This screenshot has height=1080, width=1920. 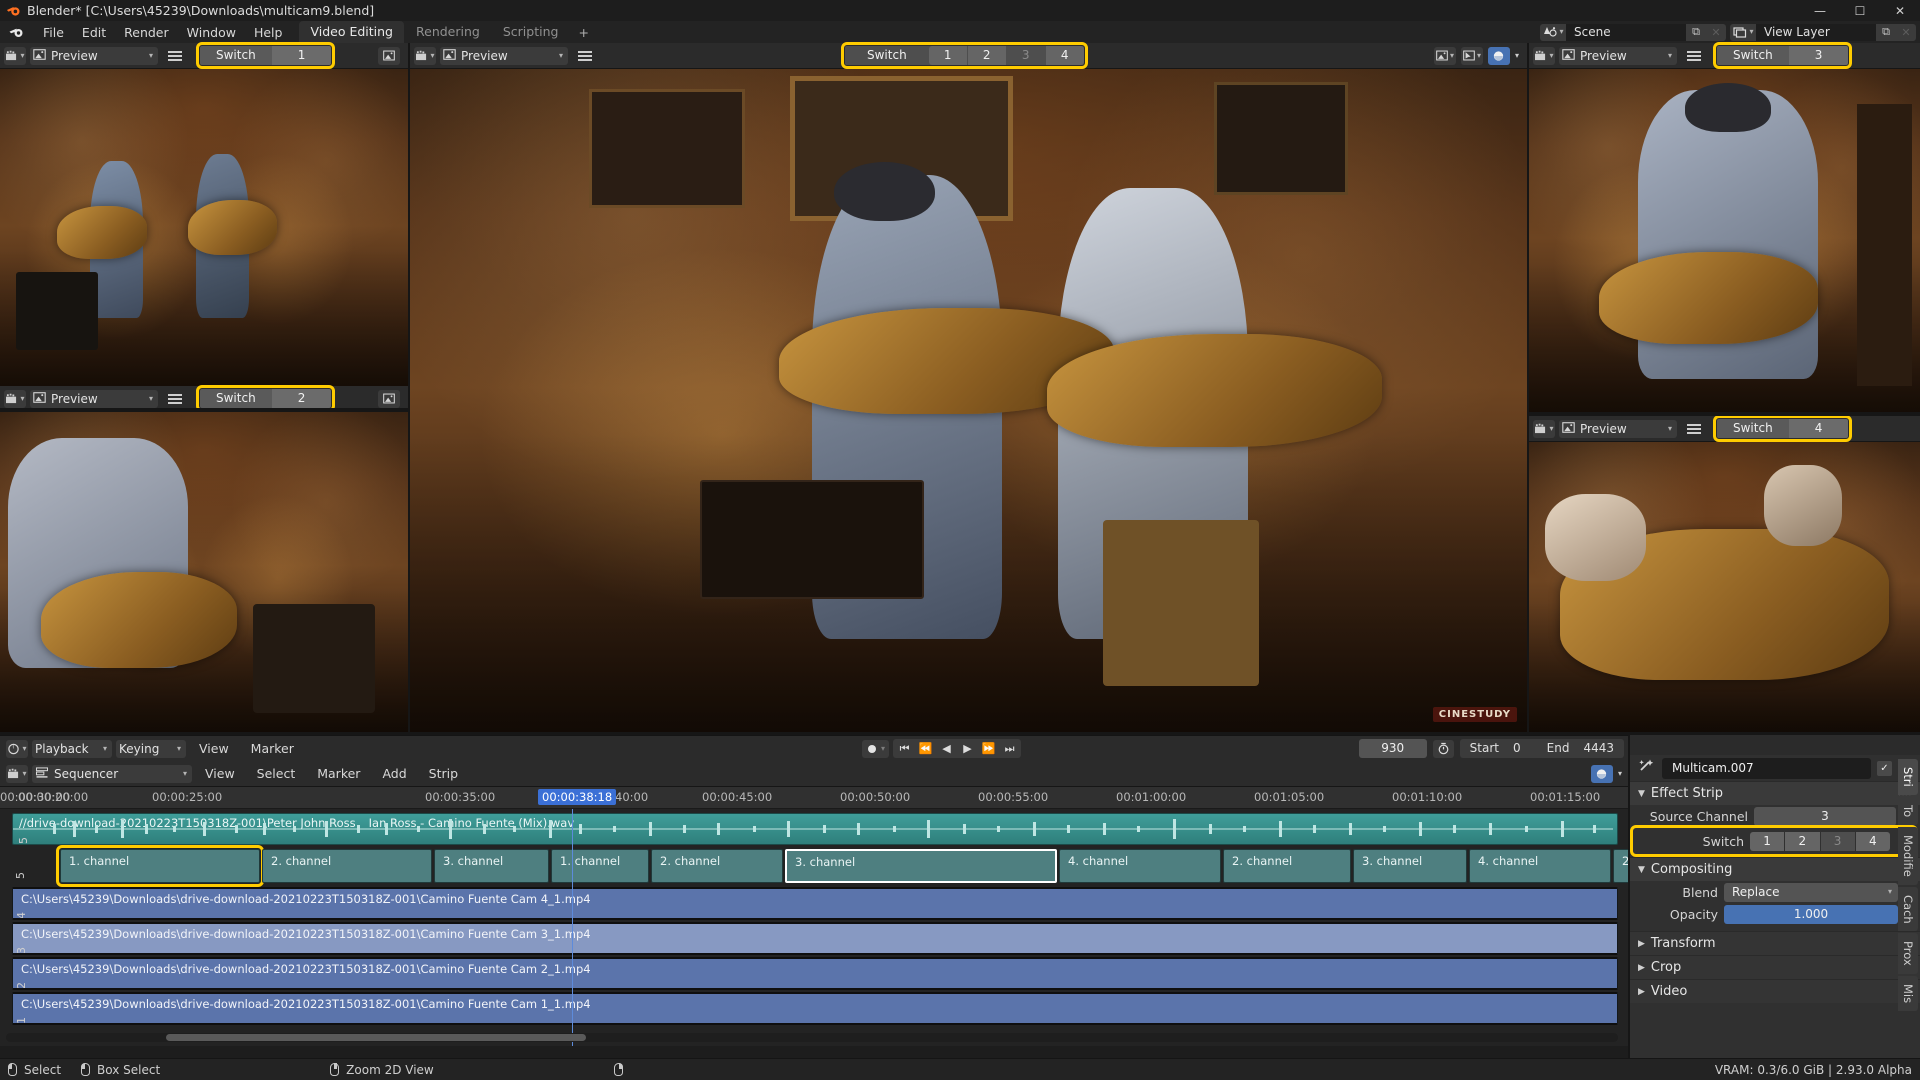 I want to click on separator-left-mid, so click(x=204, y=410).